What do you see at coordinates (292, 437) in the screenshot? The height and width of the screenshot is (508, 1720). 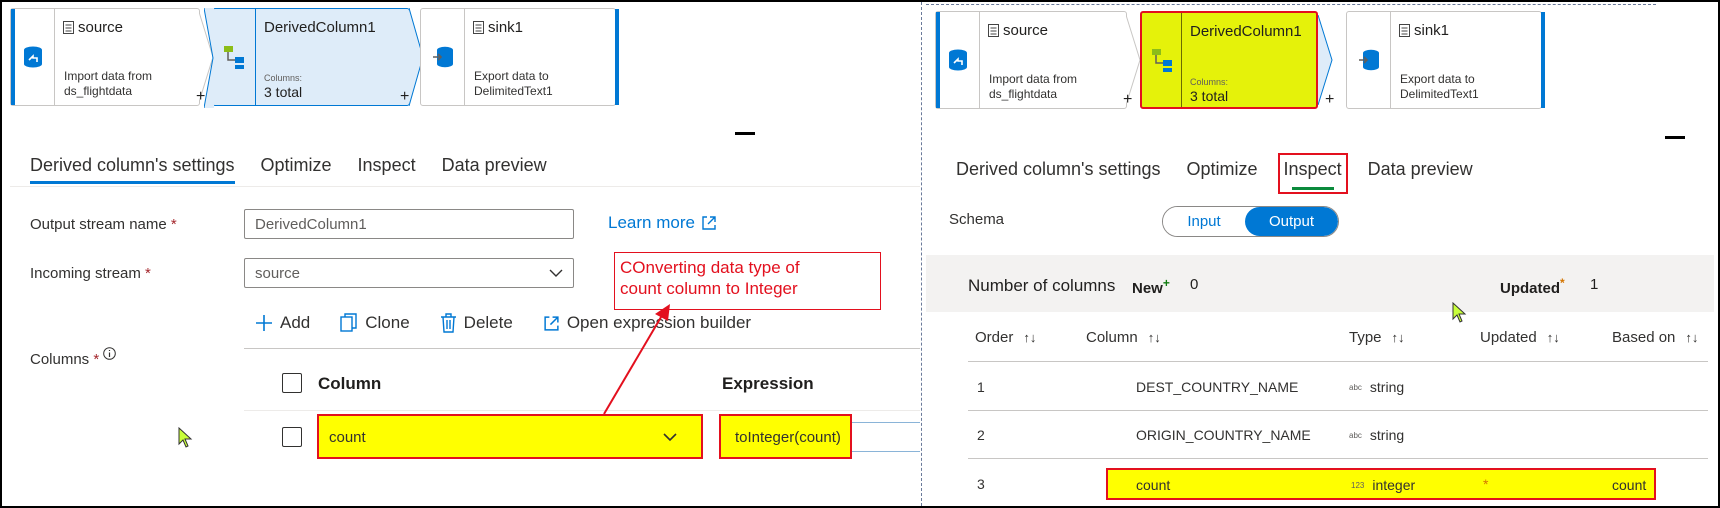 I see `row-checkbox` at bounding box center [292, 437].